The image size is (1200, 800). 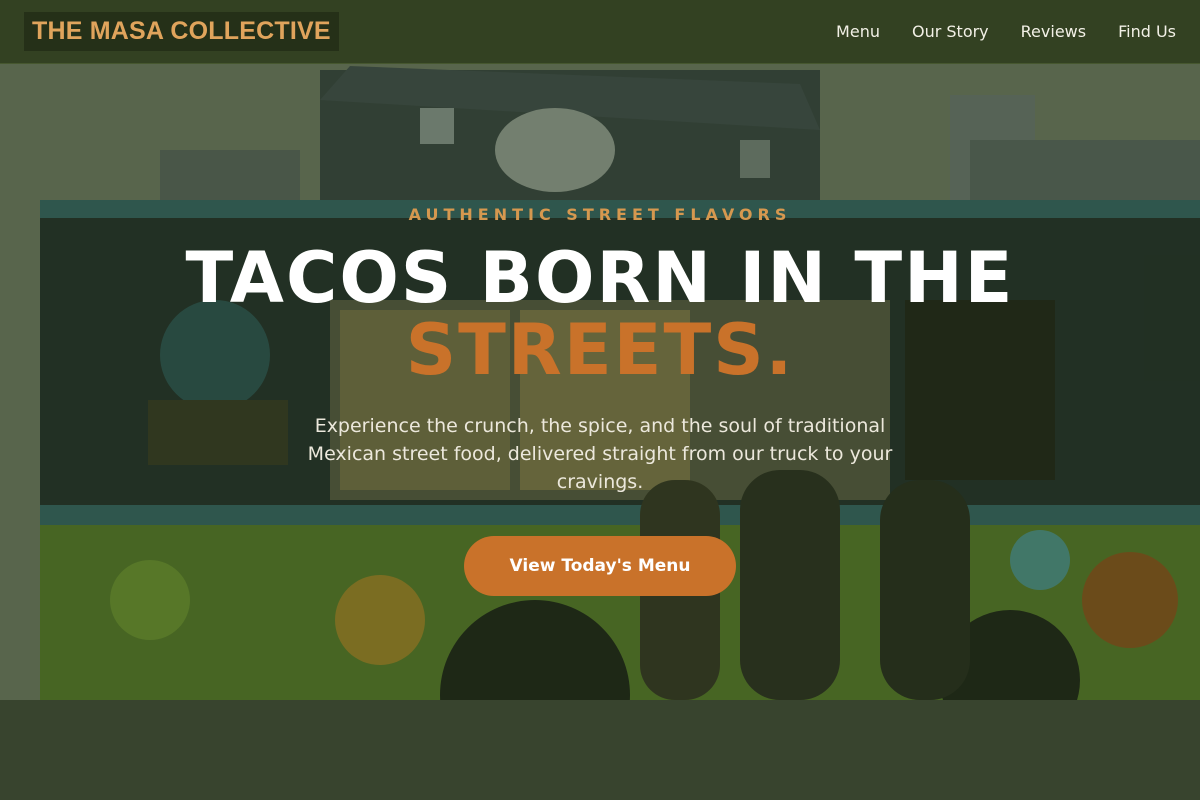 I want to click on nav-link-reviews: Reviews, so click(x=1053, y=31).